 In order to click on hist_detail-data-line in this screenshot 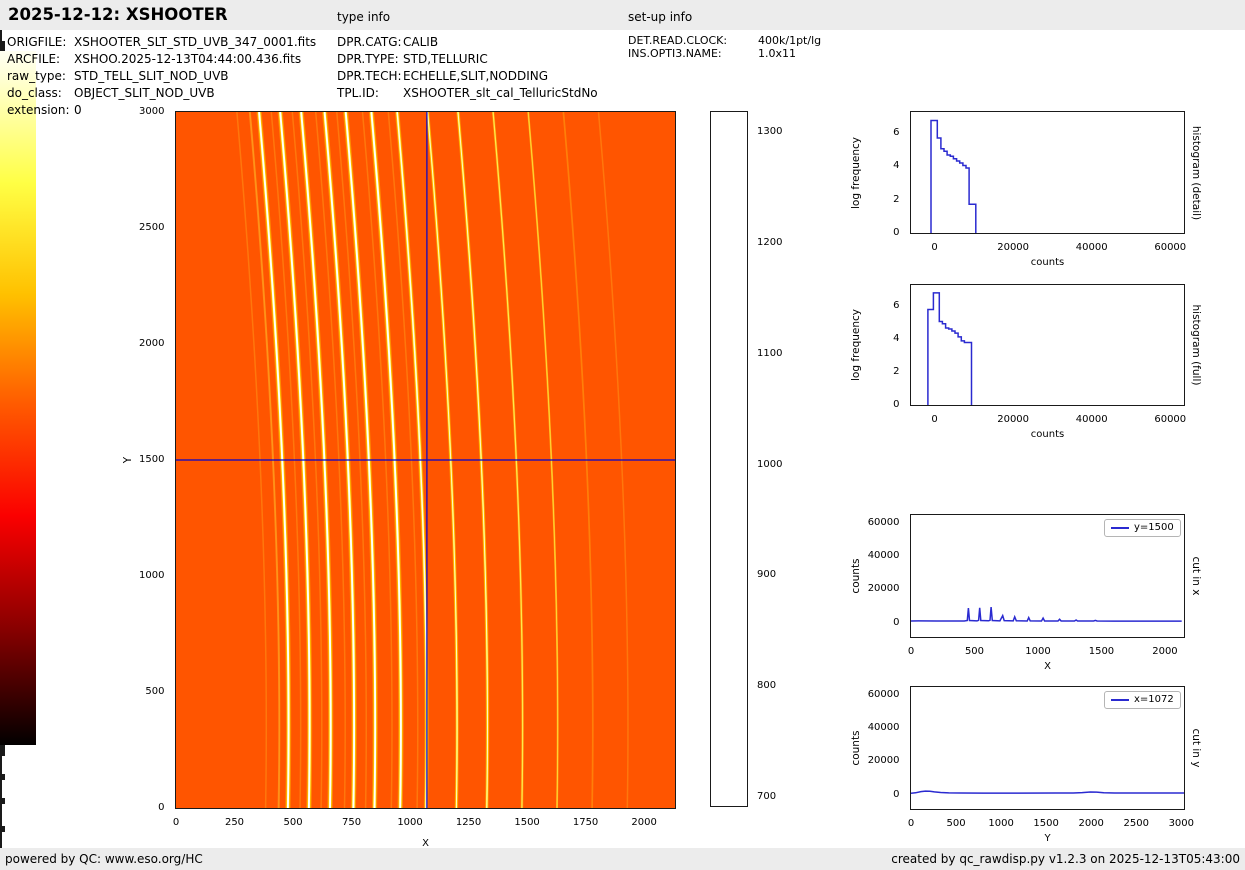, I will do `click(953, 176)`.